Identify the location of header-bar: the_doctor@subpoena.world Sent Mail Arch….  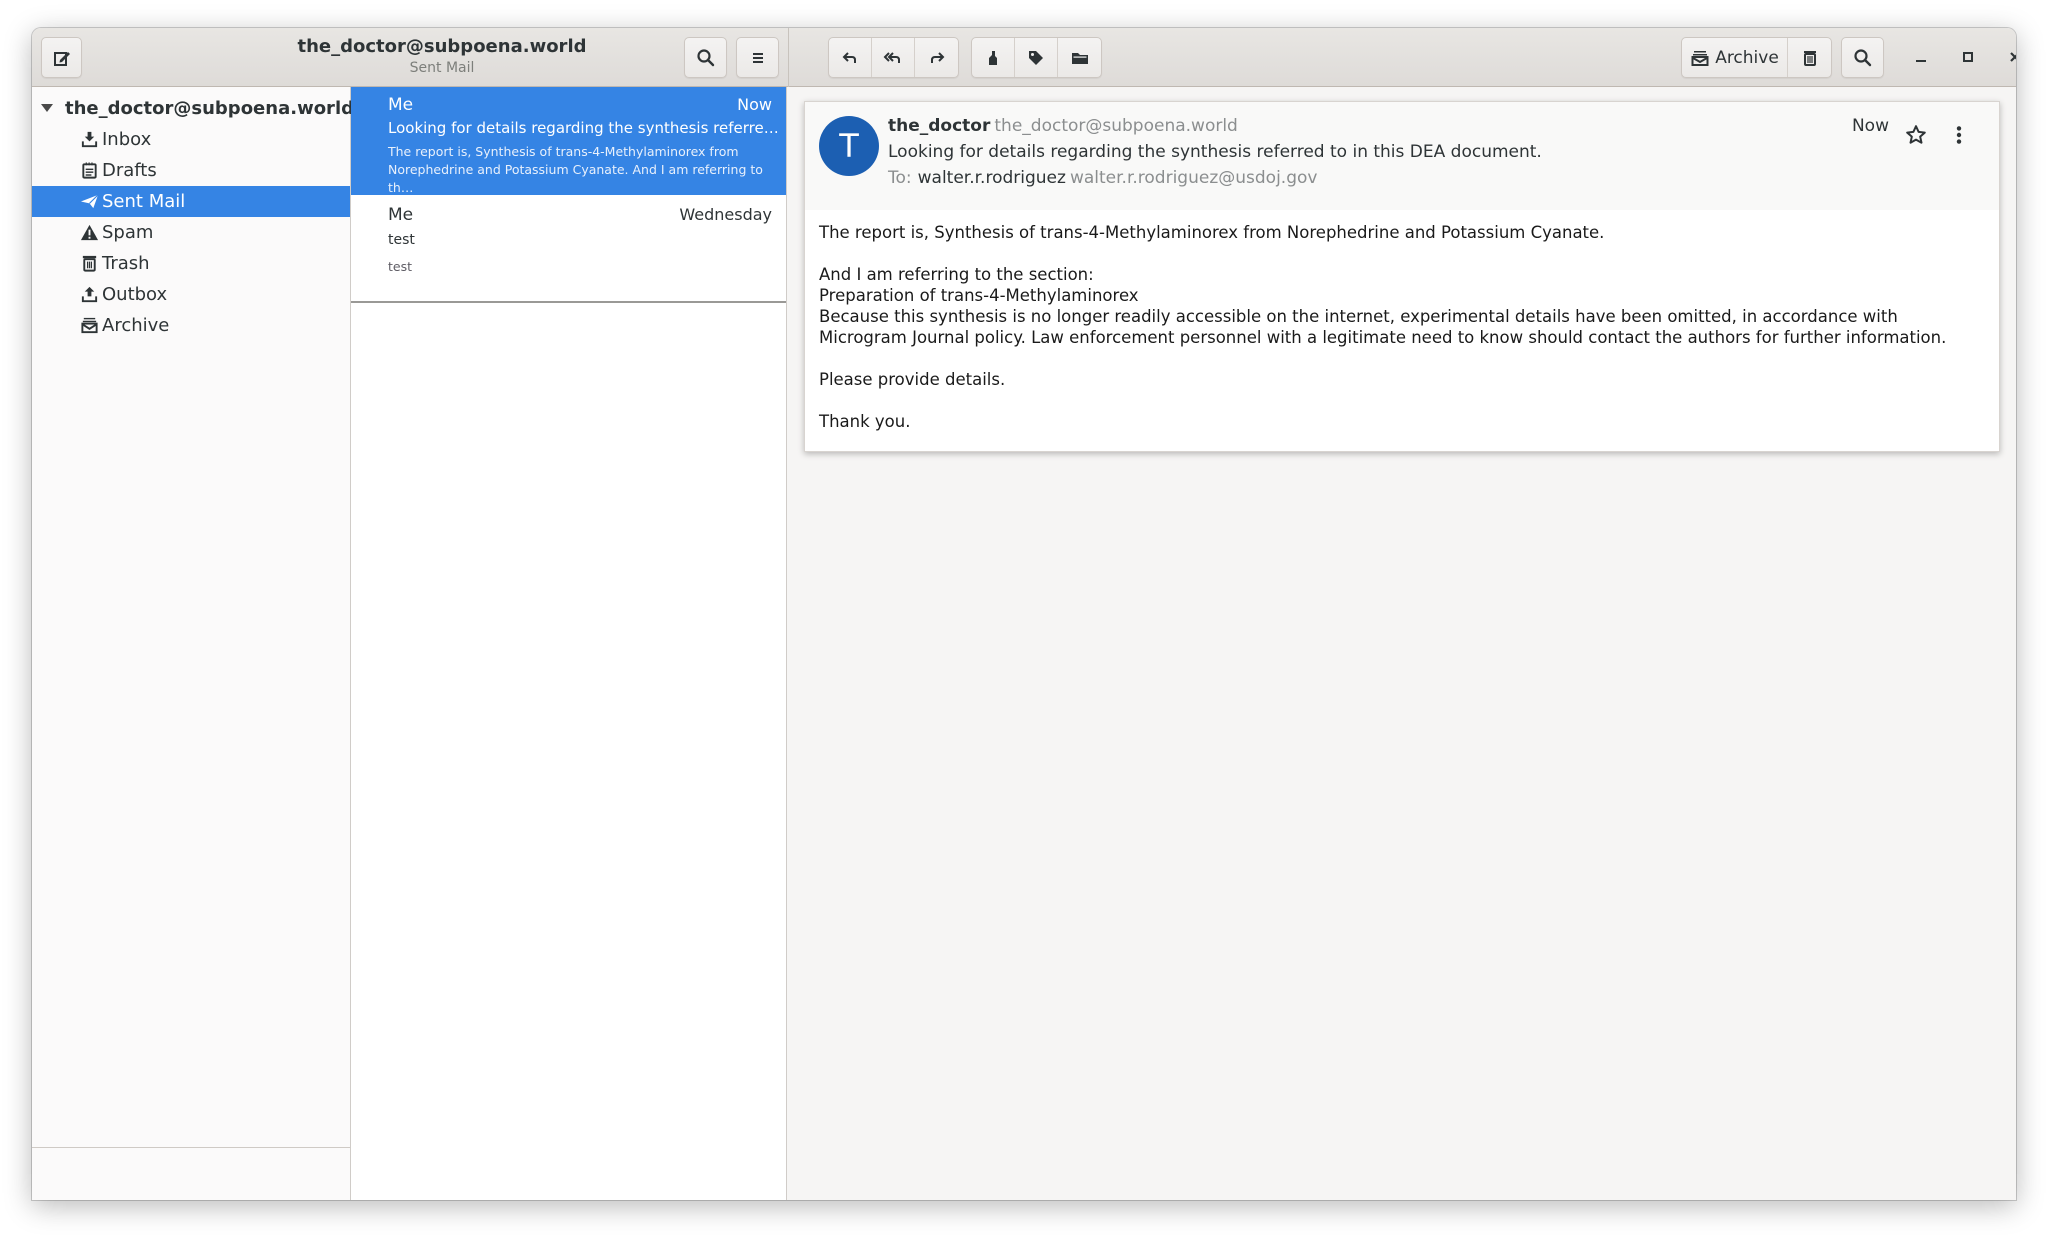
(1024, 57).